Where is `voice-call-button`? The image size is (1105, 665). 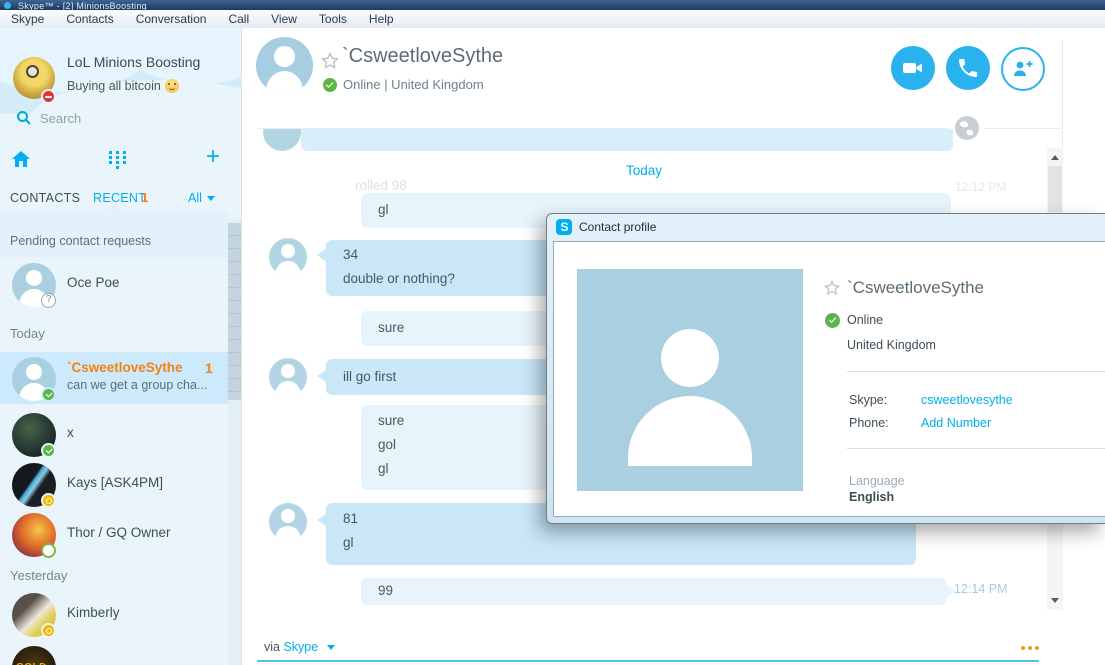
voice-call-button is located at coordinates (968, 68).